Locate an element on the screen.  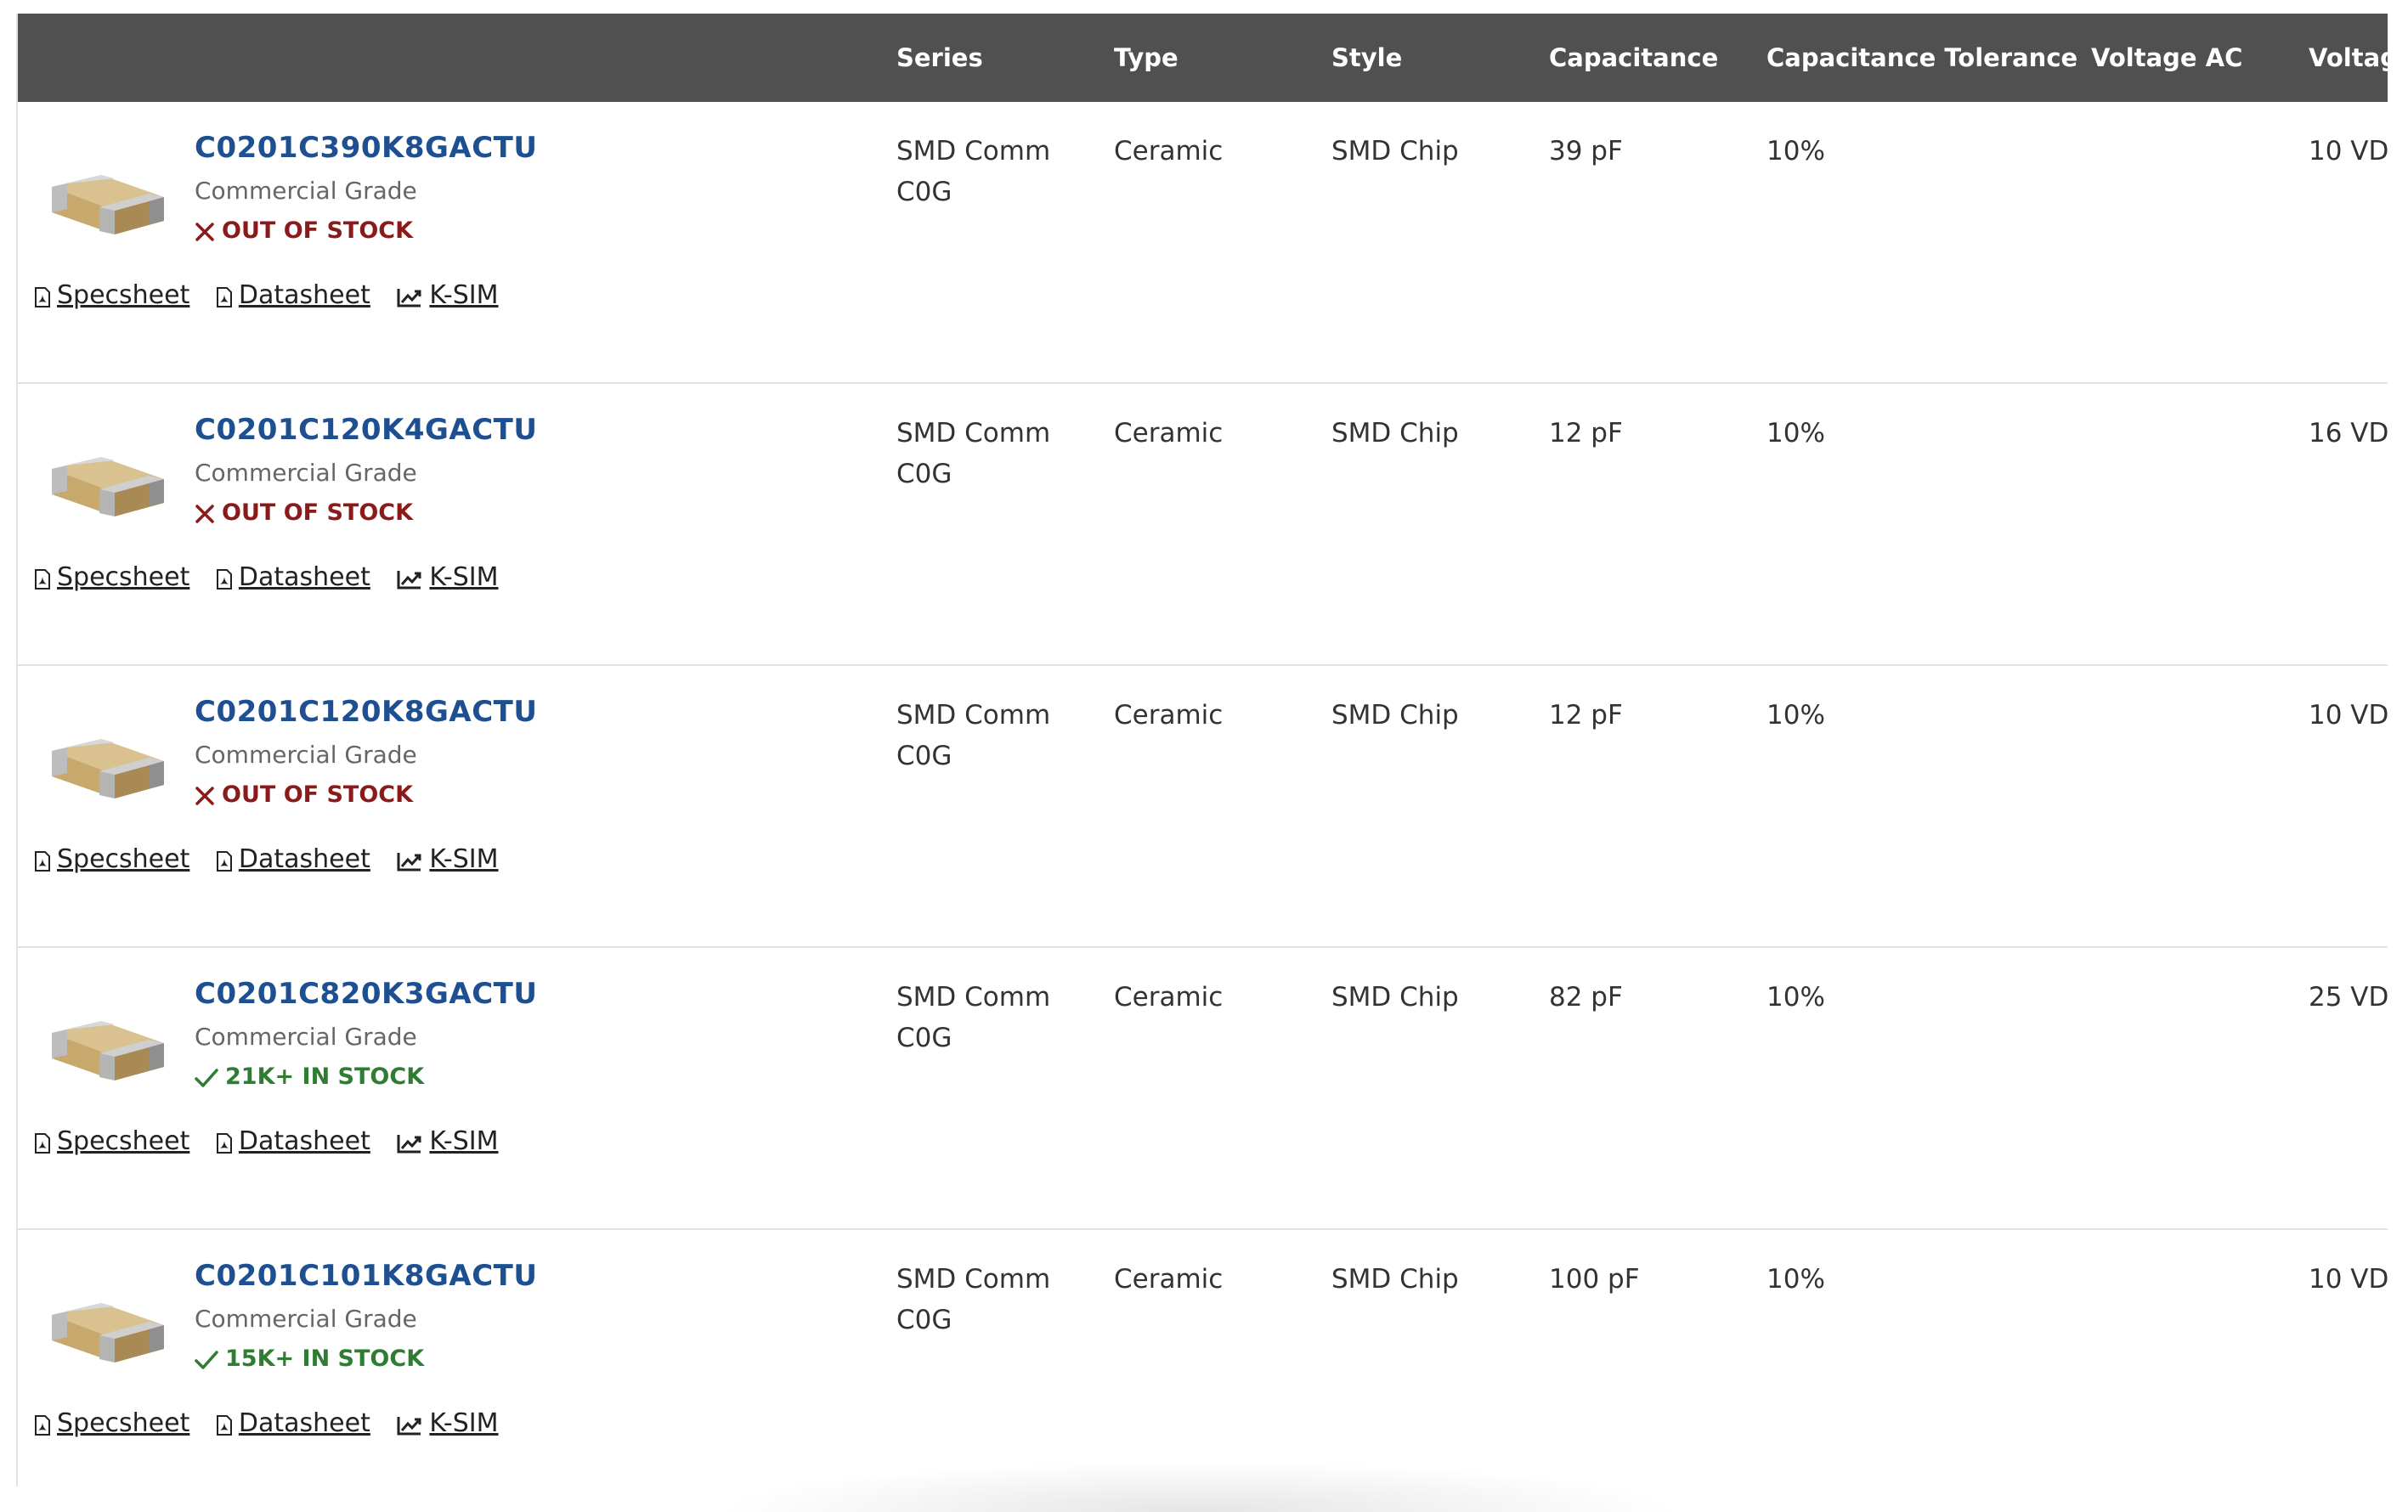
stock-status-text: 21K+ IN STOCK is located at coordinates (325, 1076).